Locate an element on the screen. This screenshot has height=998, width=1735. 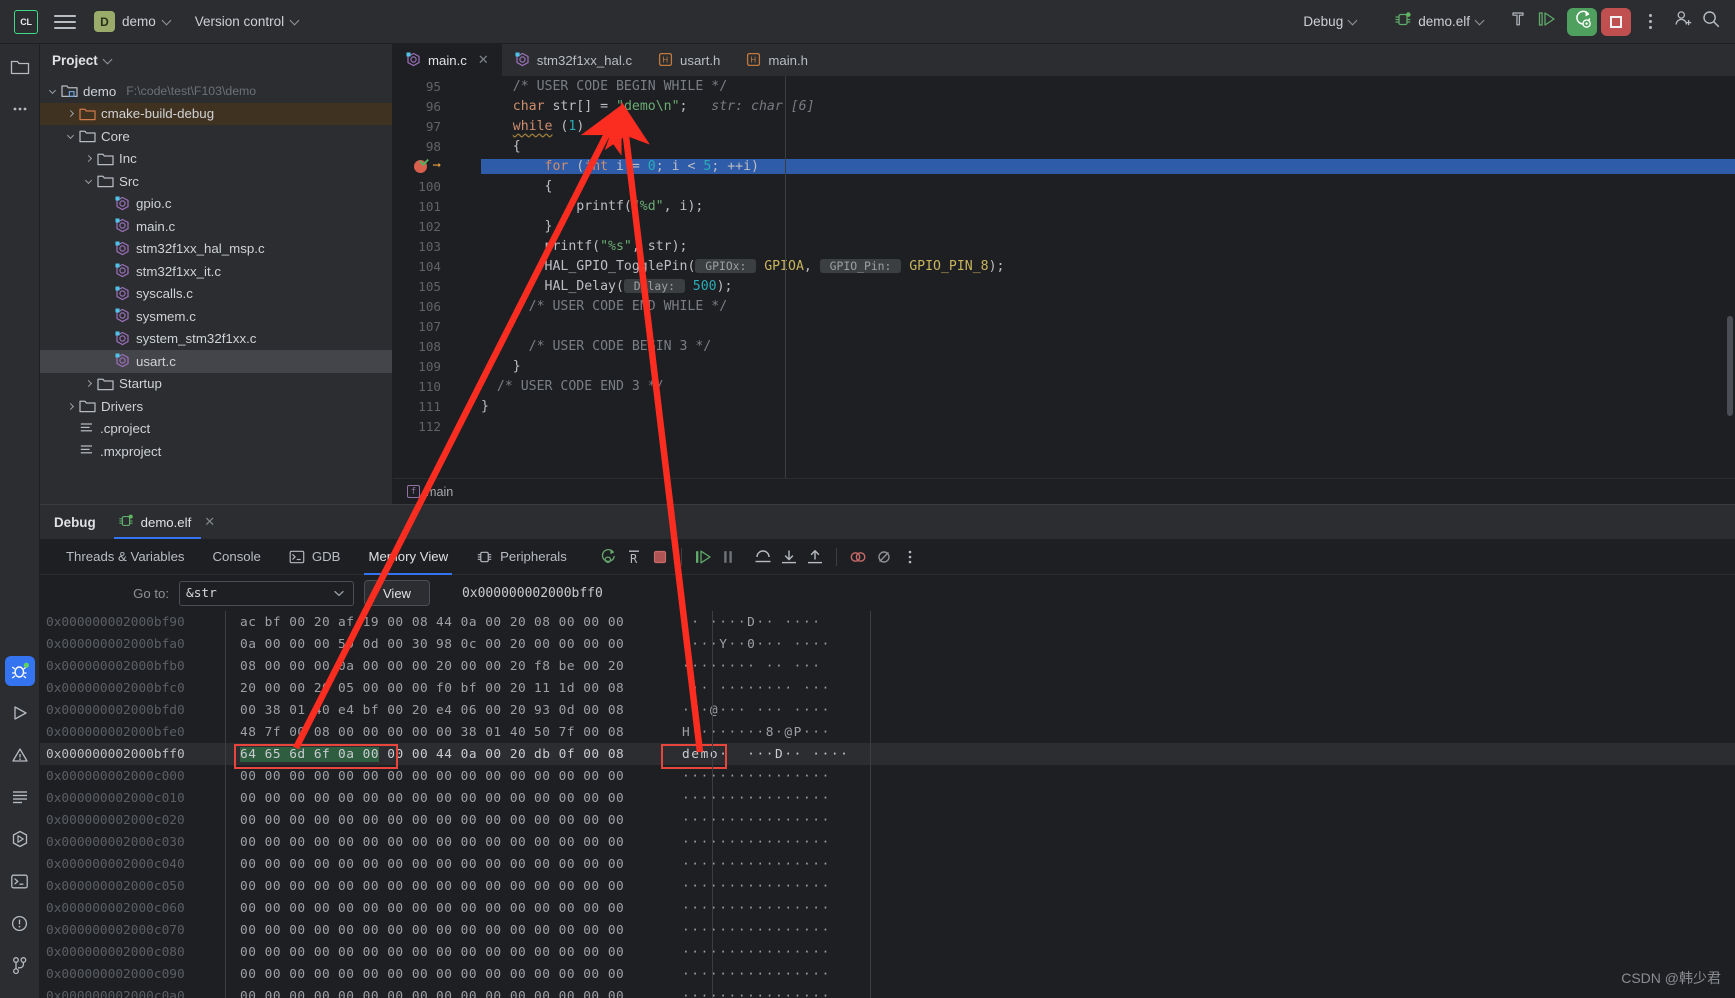
add-user-button is located at coordinates (1683, 22).